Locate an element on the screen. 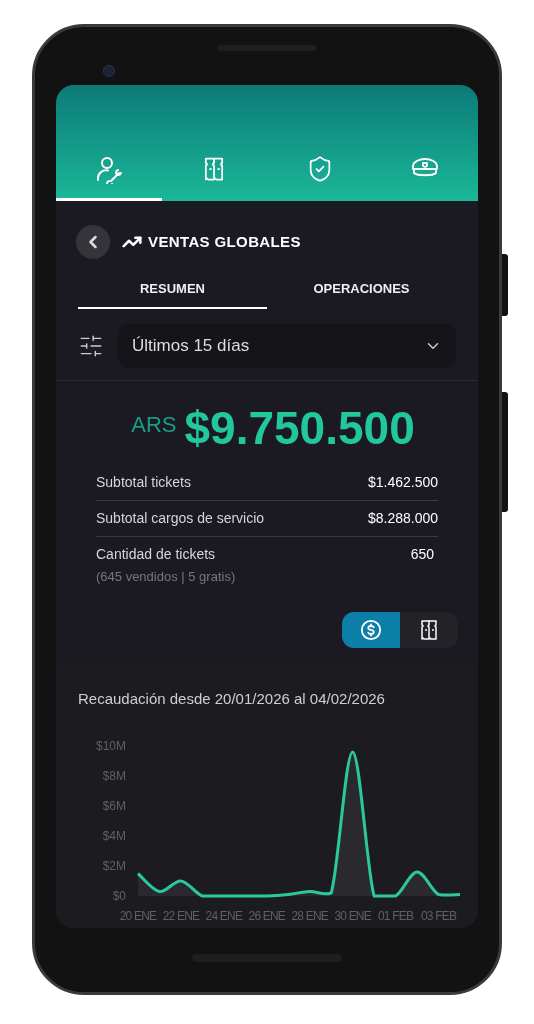 Image resolution: width=534 pixels, height=1024 pixels. y-axis-label: $4M is located at coordinates (114, 836).